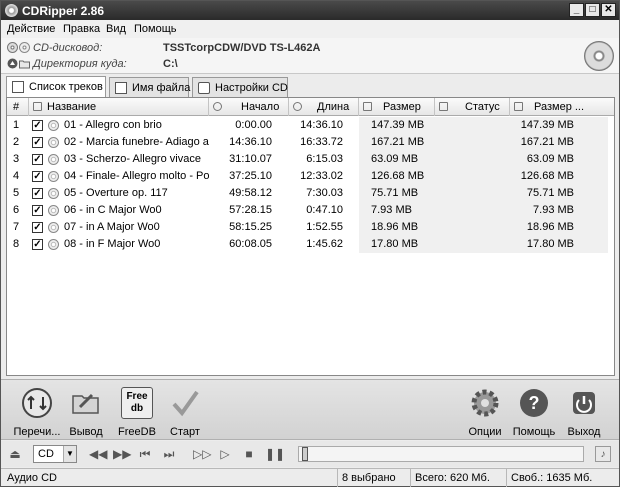  I want to click on track-size-2: 126.68 MB, so click(547, 176).